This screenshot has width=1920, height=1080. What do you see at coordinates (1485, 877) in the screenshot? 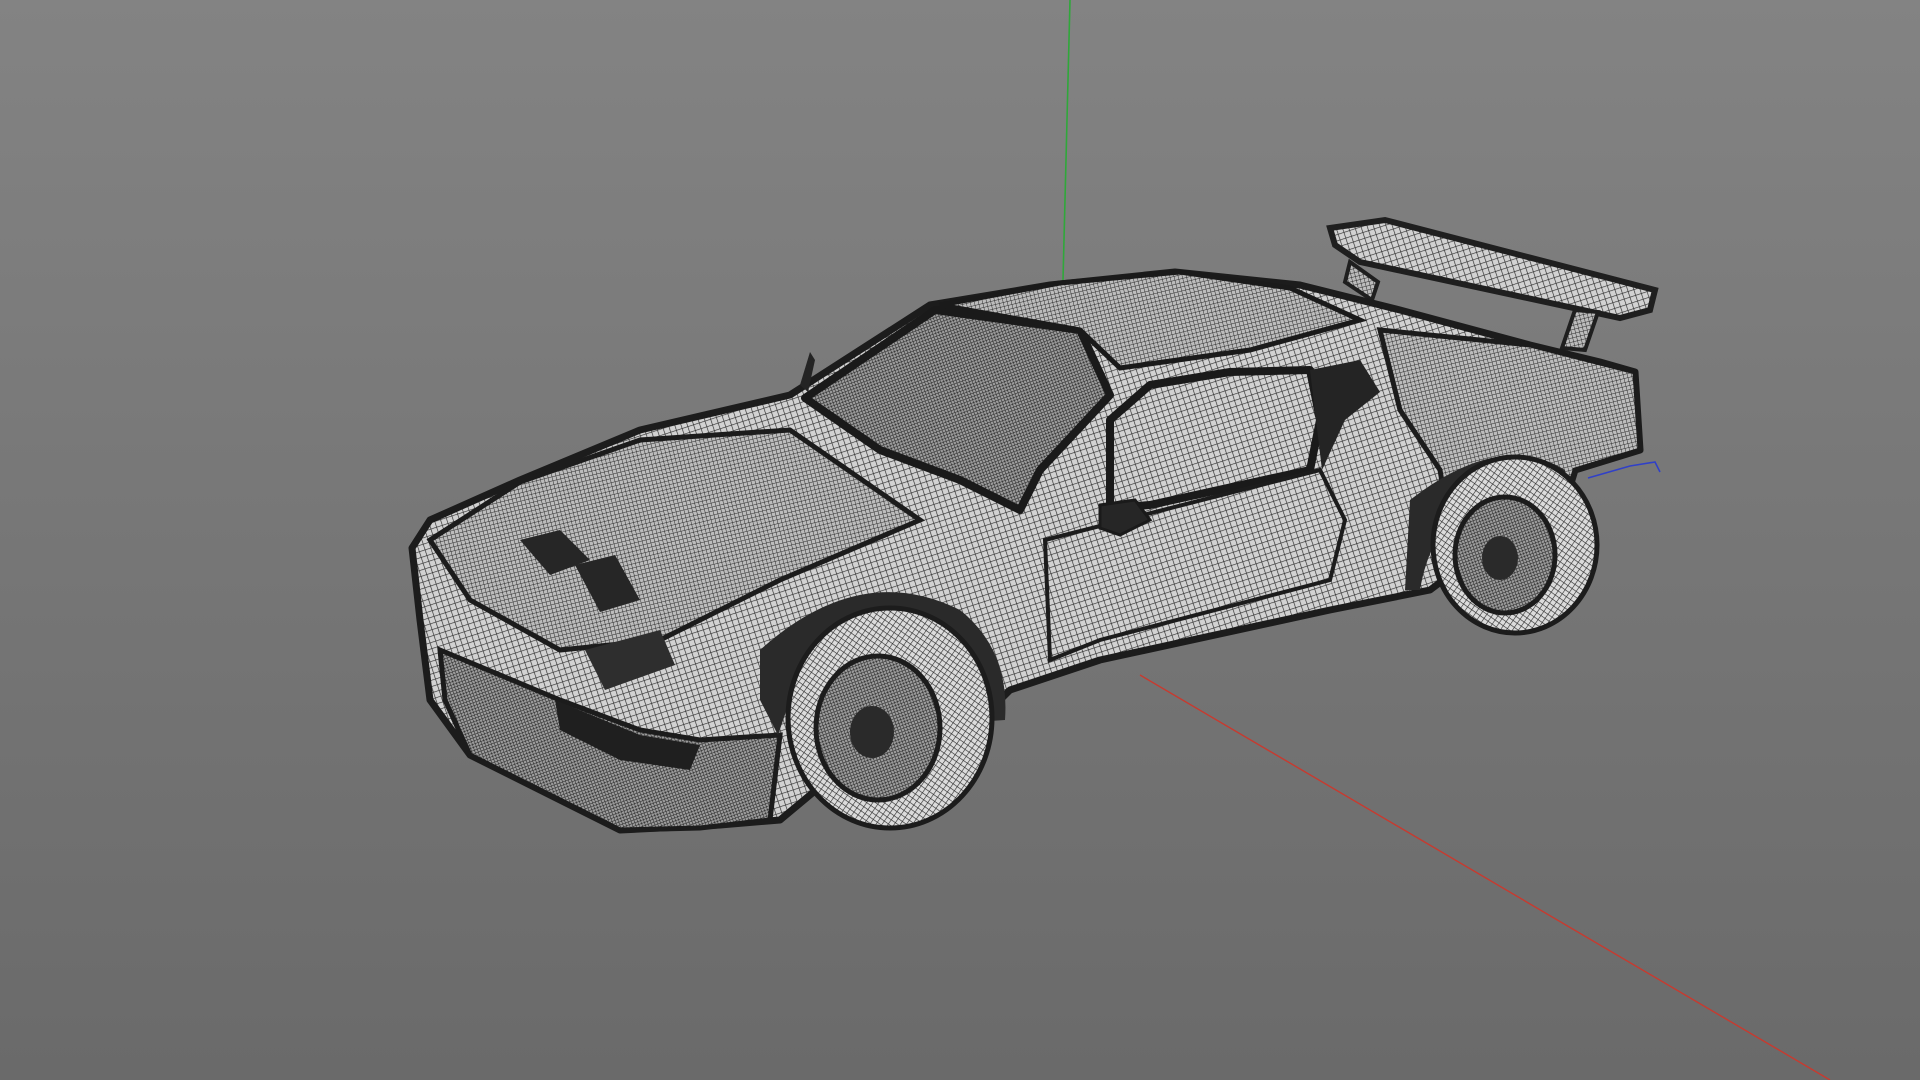
I see `x-axis-line` at bounding box center [1485, 877].